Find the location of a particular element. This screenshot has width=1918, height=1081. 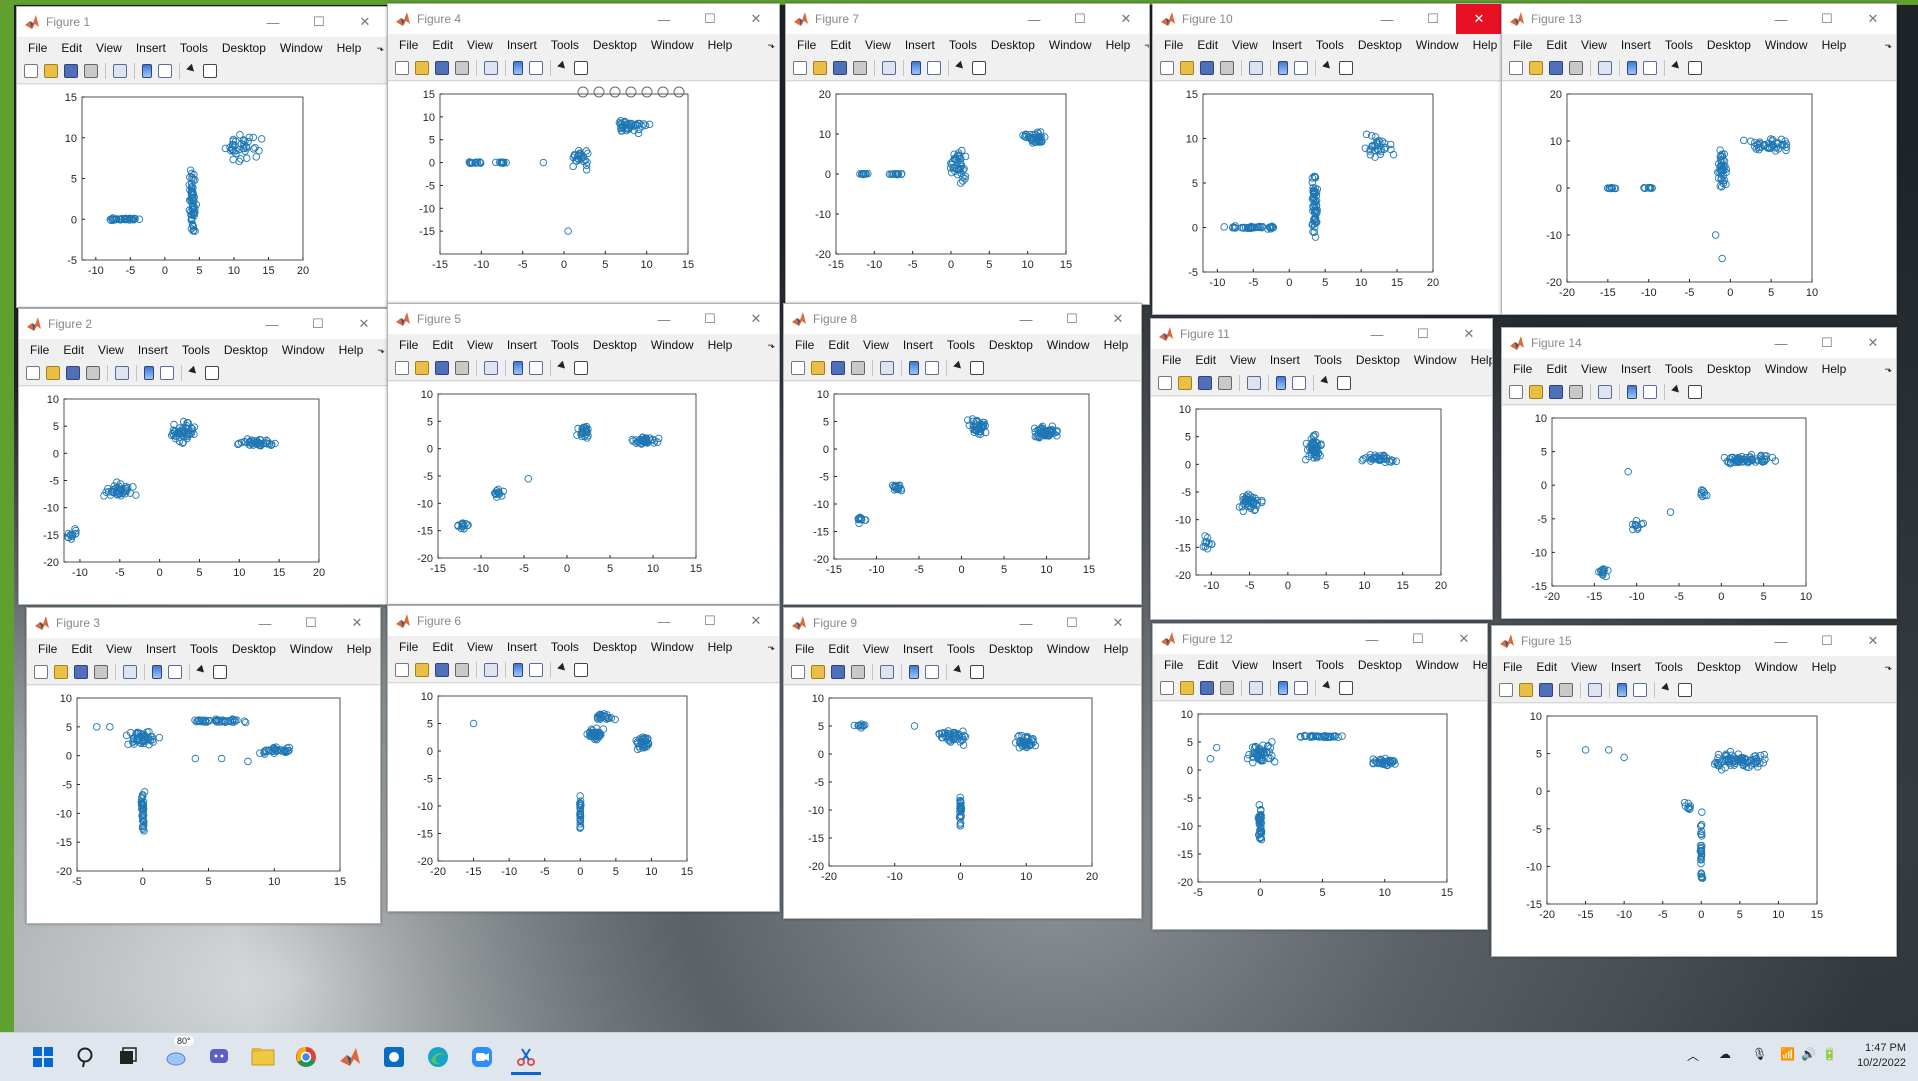

menu-item: Desktop is located at coordinates (244, 48).